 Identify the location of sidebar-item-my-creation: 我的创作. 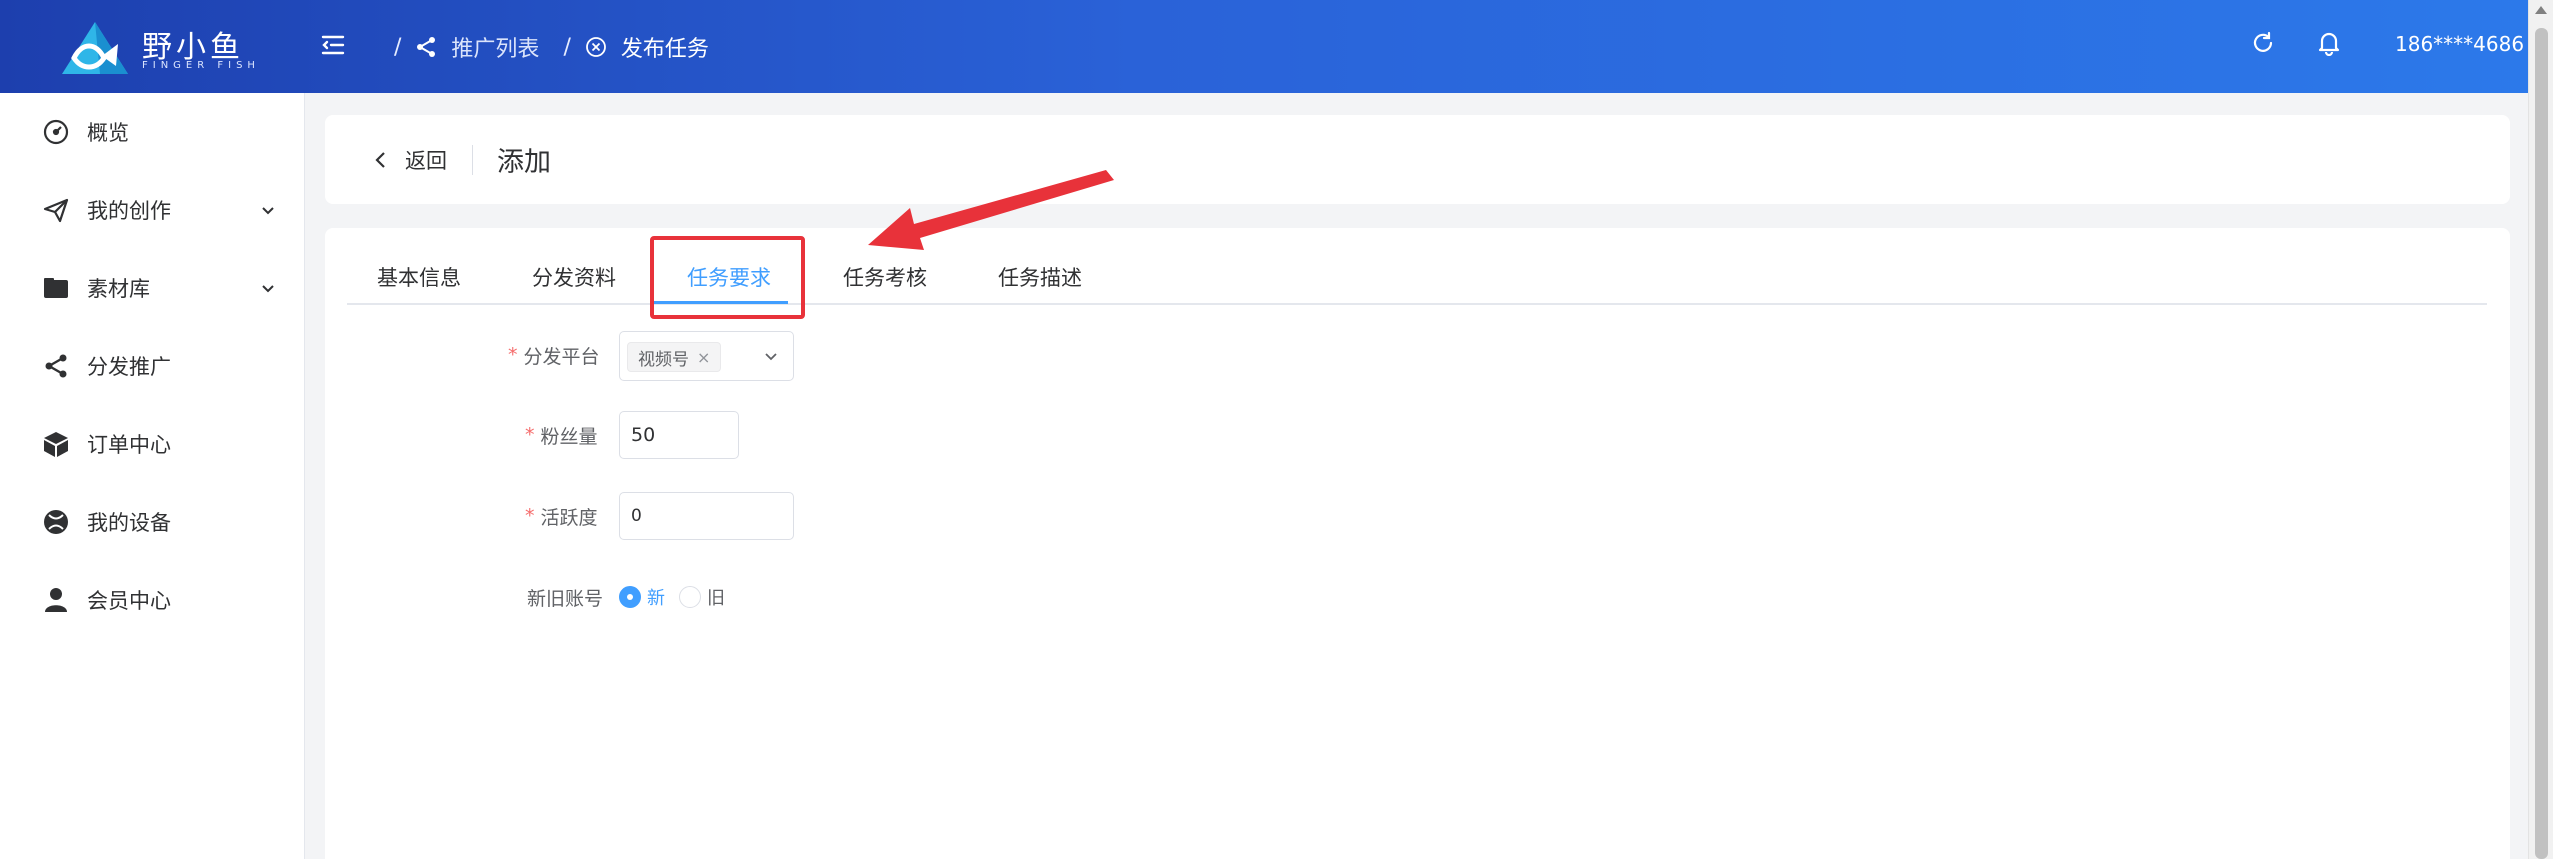
(152, 210).